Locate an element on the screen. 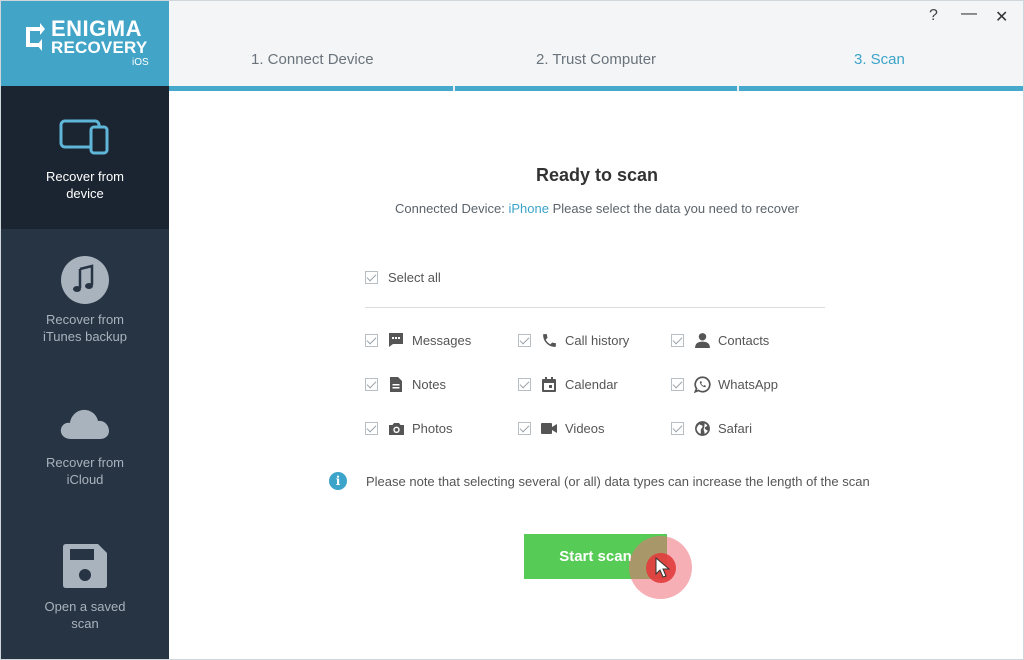  minimize-button: — is located at coordinates (969, 14).